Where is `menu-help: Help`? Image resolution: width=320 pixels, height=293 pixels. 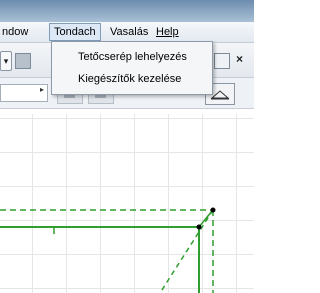 menu-help: Help is located at coordinates (167, 32).